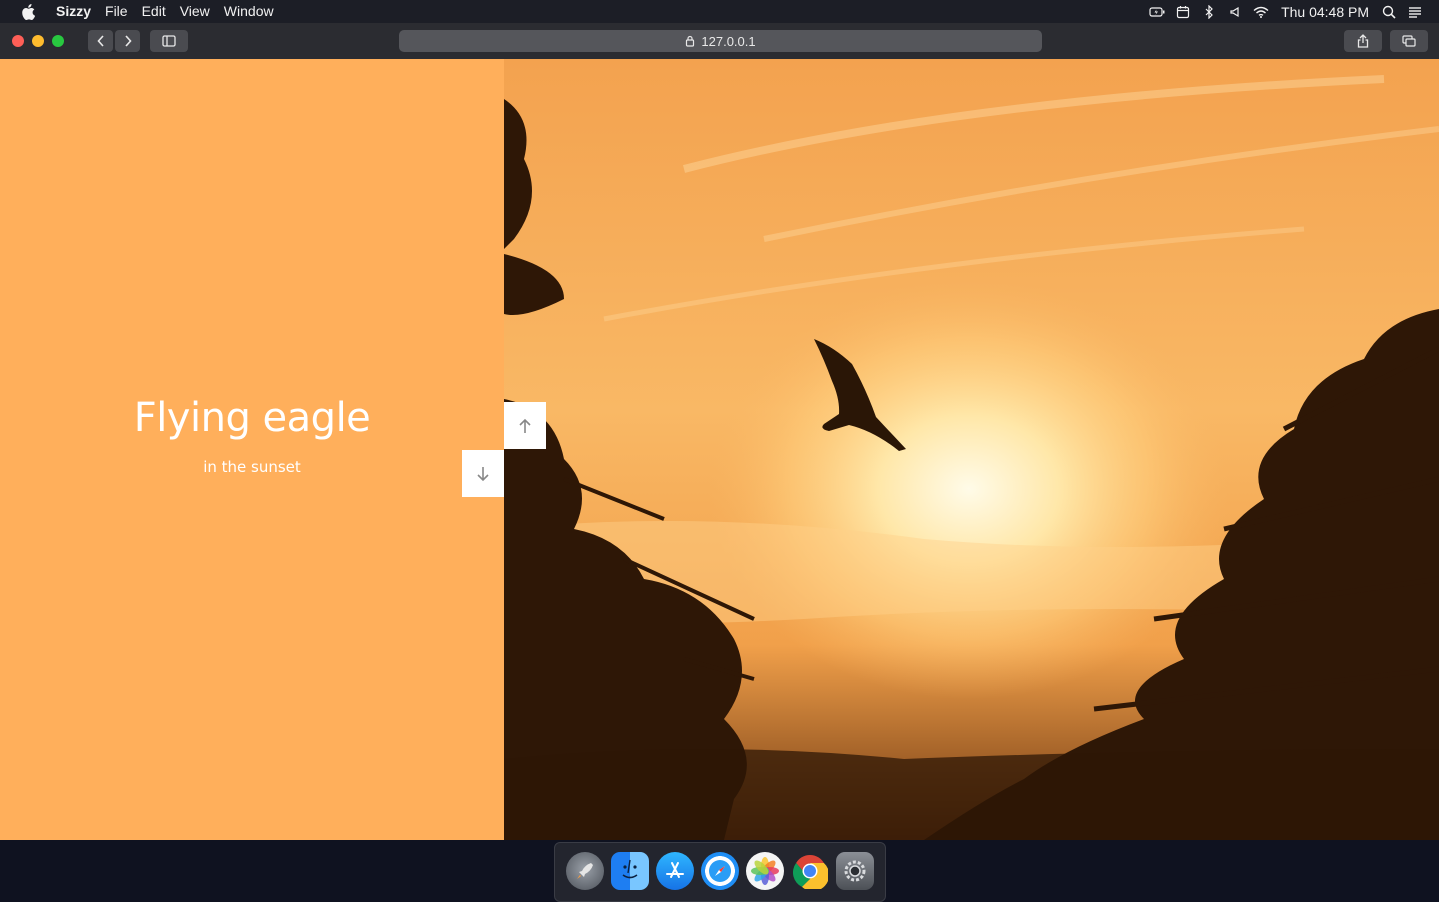 The image size is (1439, 902). Describe the element at coordinates (810, 871) in the screenshot. I see `chrome-icon` at that location.